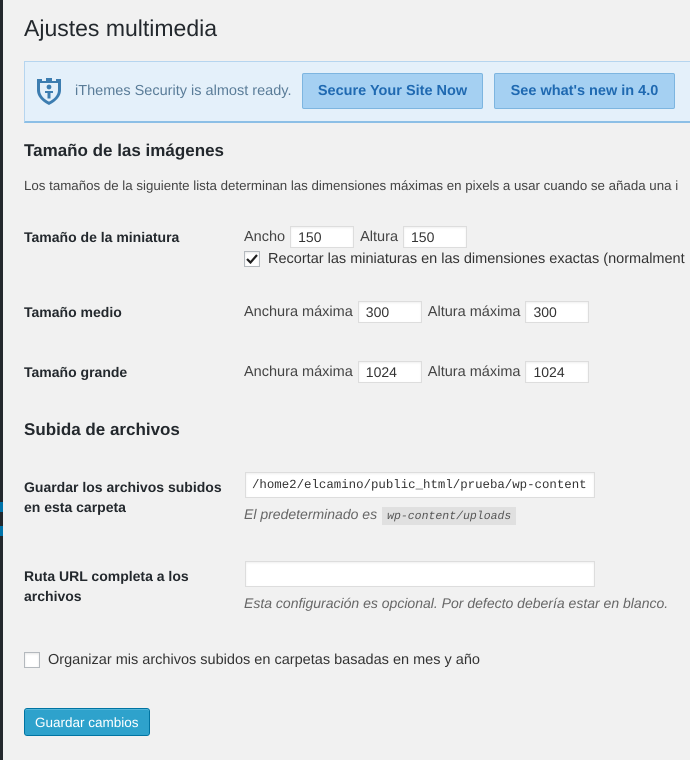  What do you see at coordinates (420, 485) in the screenshot?
I see `upload-path-input: /home2/elcamino/public_html/prueba/wp-content` at bounding box center [420, 485].